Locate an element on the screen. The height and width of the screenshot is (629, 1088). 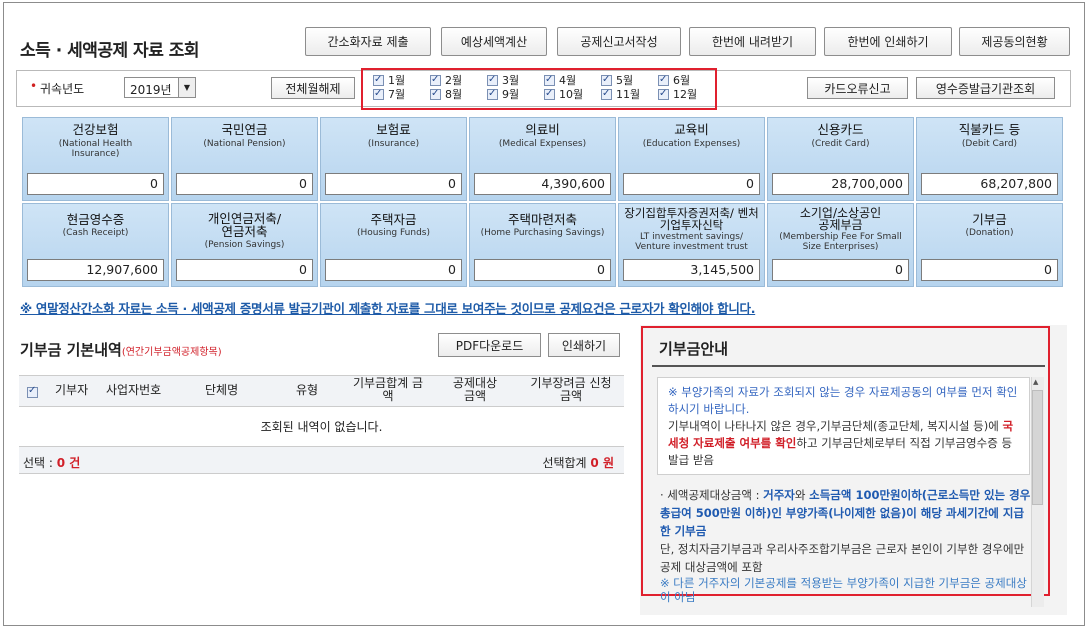
scrollbar-thumb is located at coordinates (1037, 447).